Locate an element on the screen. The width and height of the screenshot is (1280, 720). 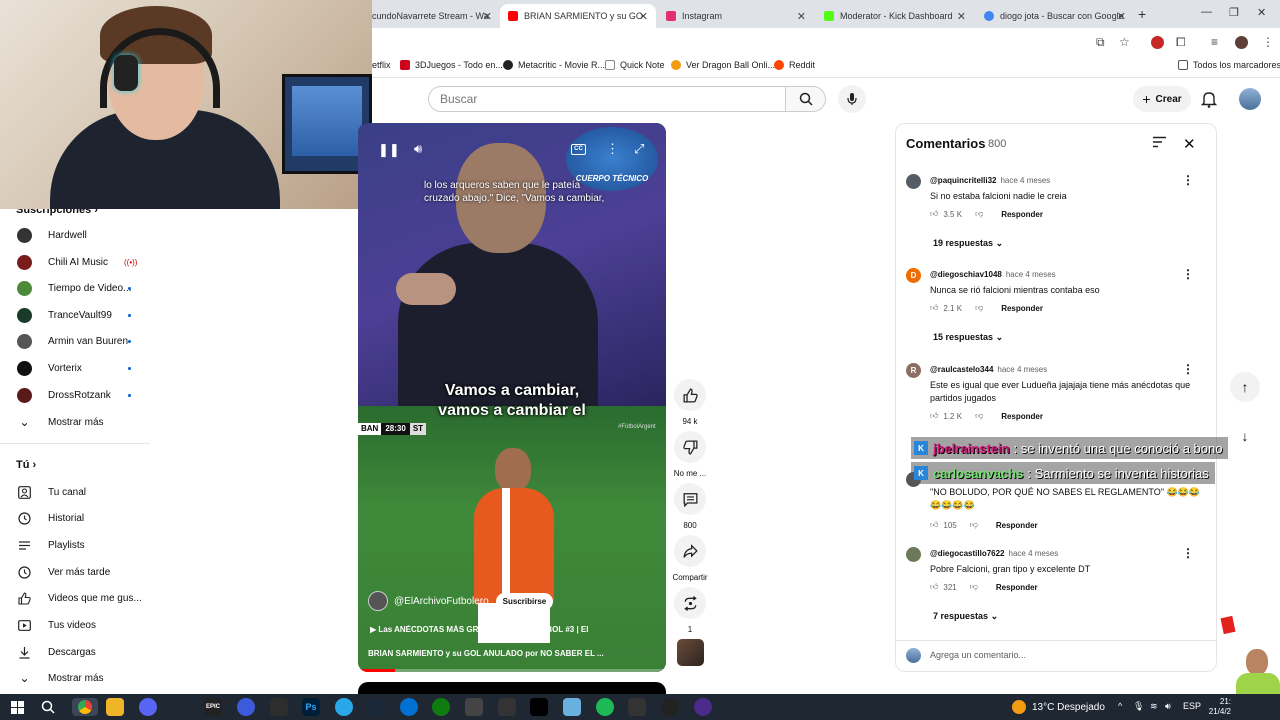
more-options-icon: ⋮ is located at coordinates (612, 149).